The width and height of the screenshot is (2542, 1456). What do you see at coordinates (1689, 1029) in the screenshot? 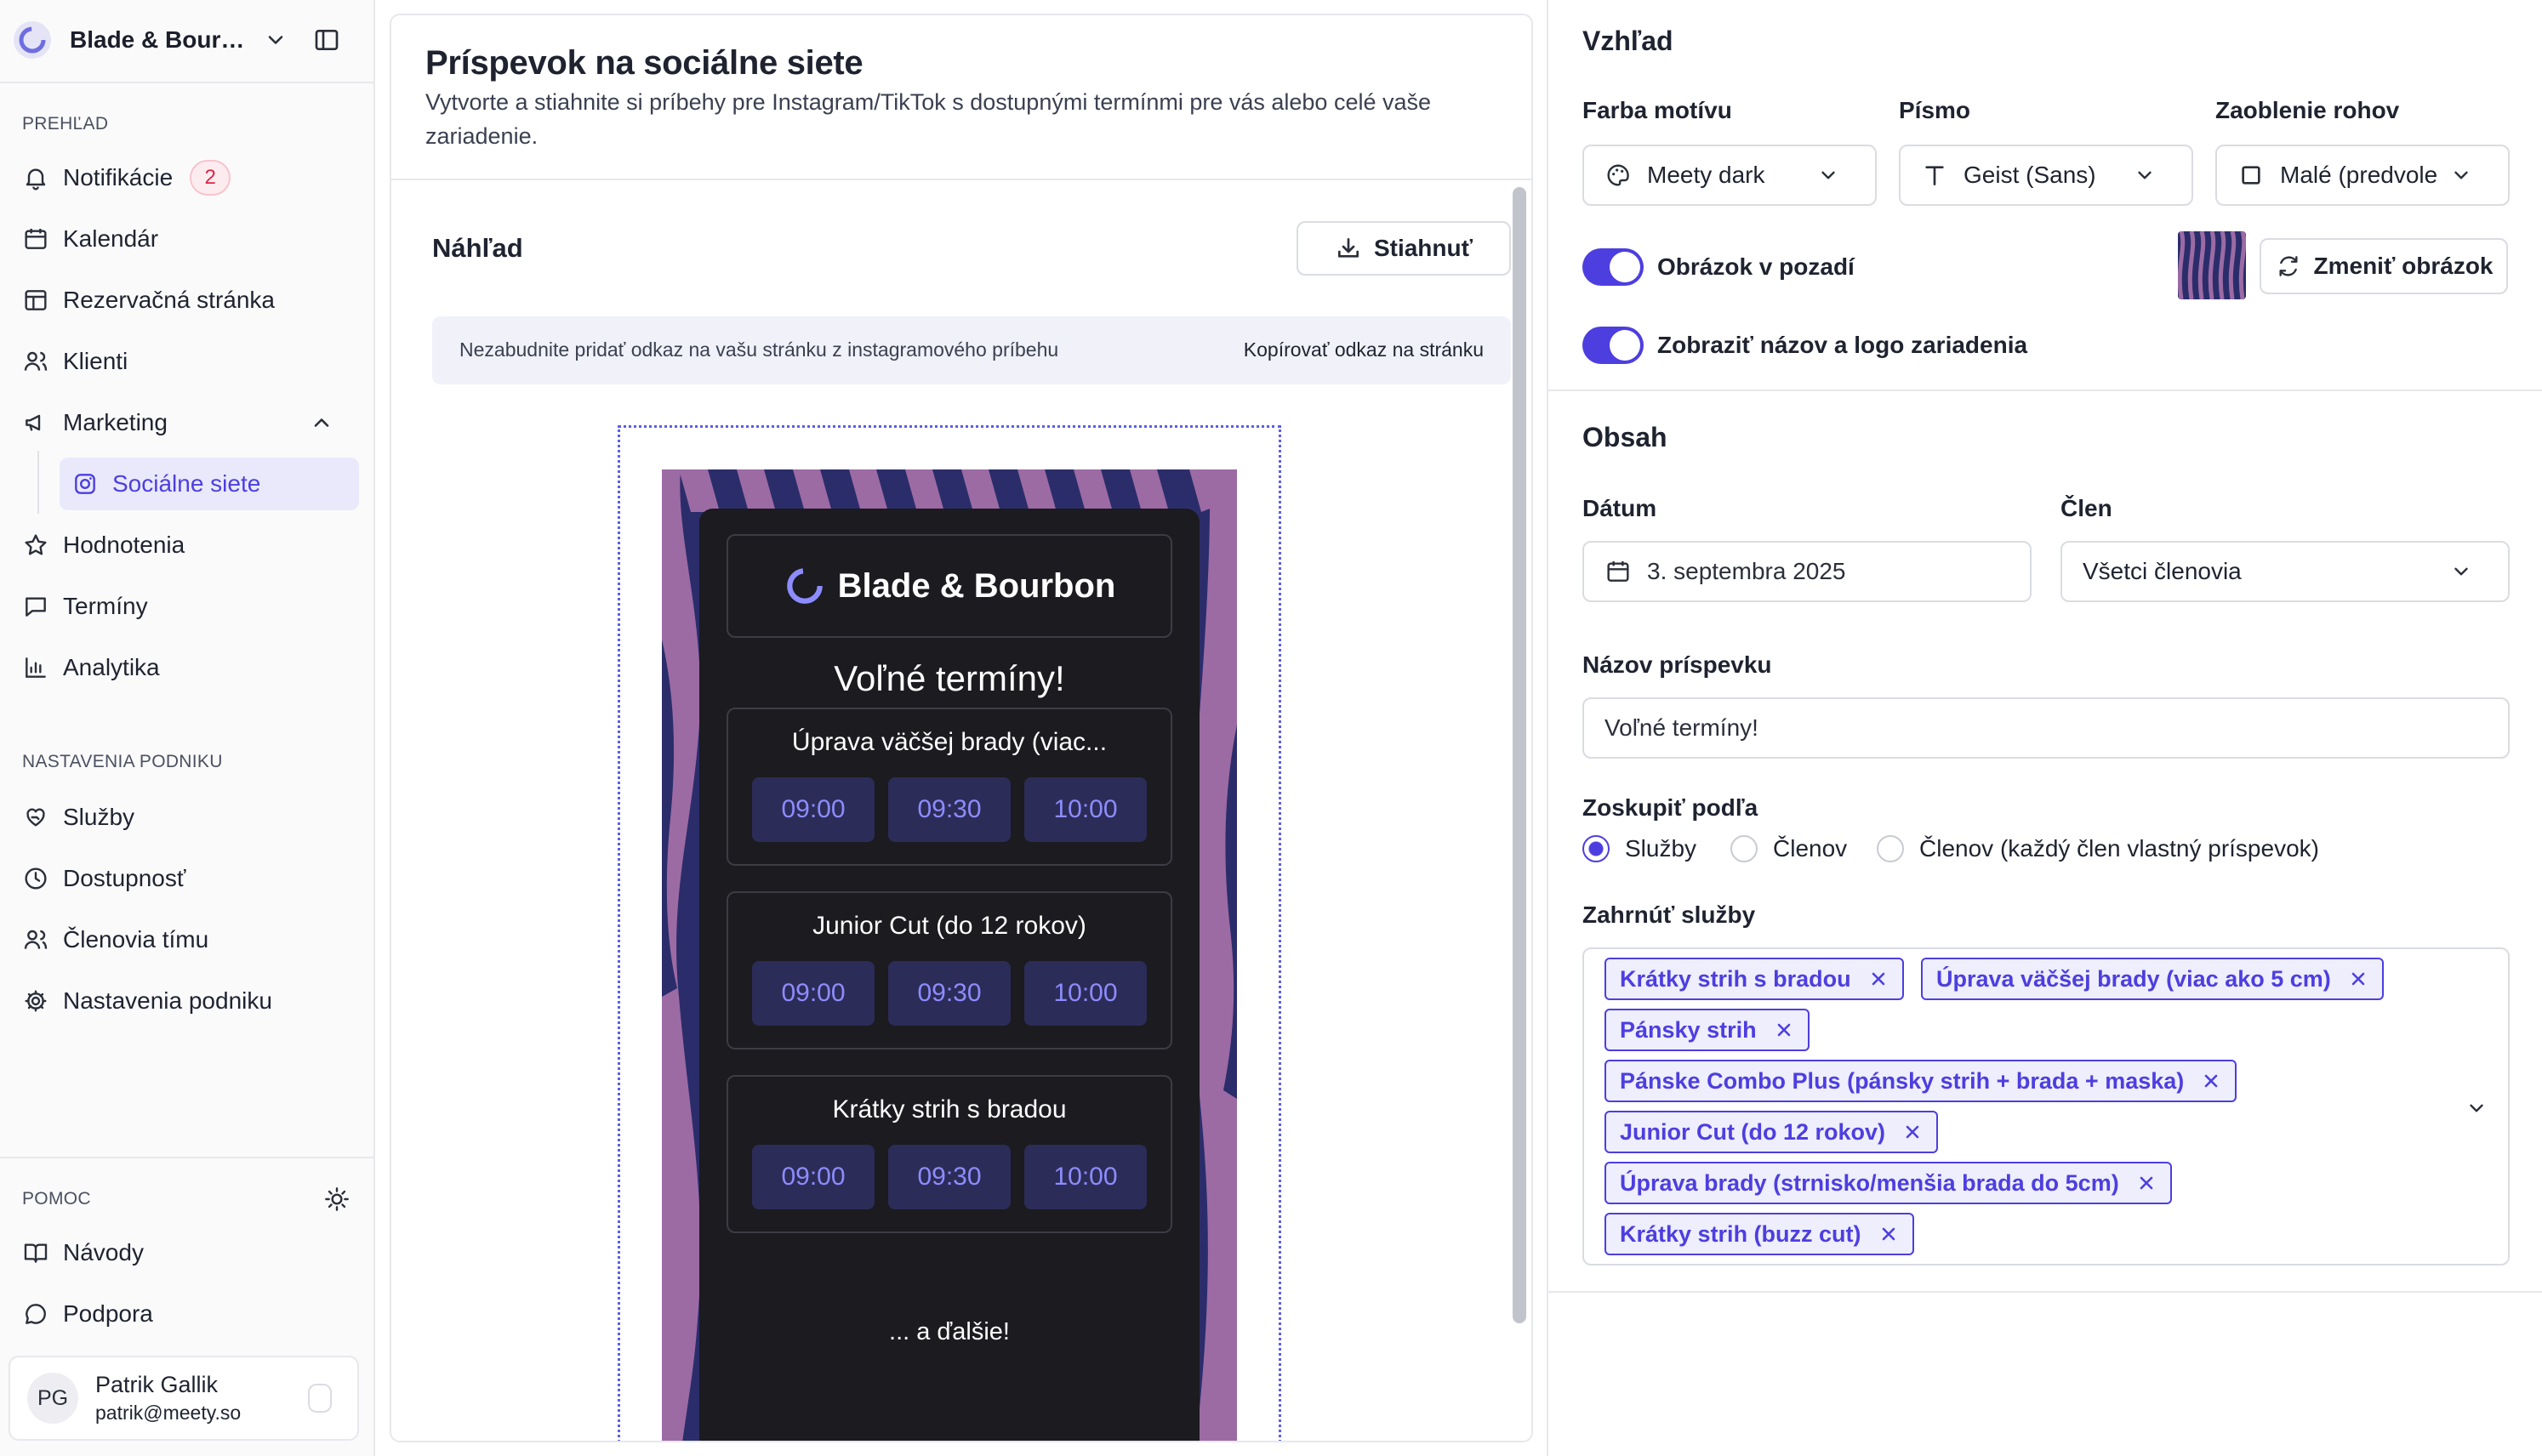
I see `tag-label: Pánsky strih` at bounding box center [1689, 1029].